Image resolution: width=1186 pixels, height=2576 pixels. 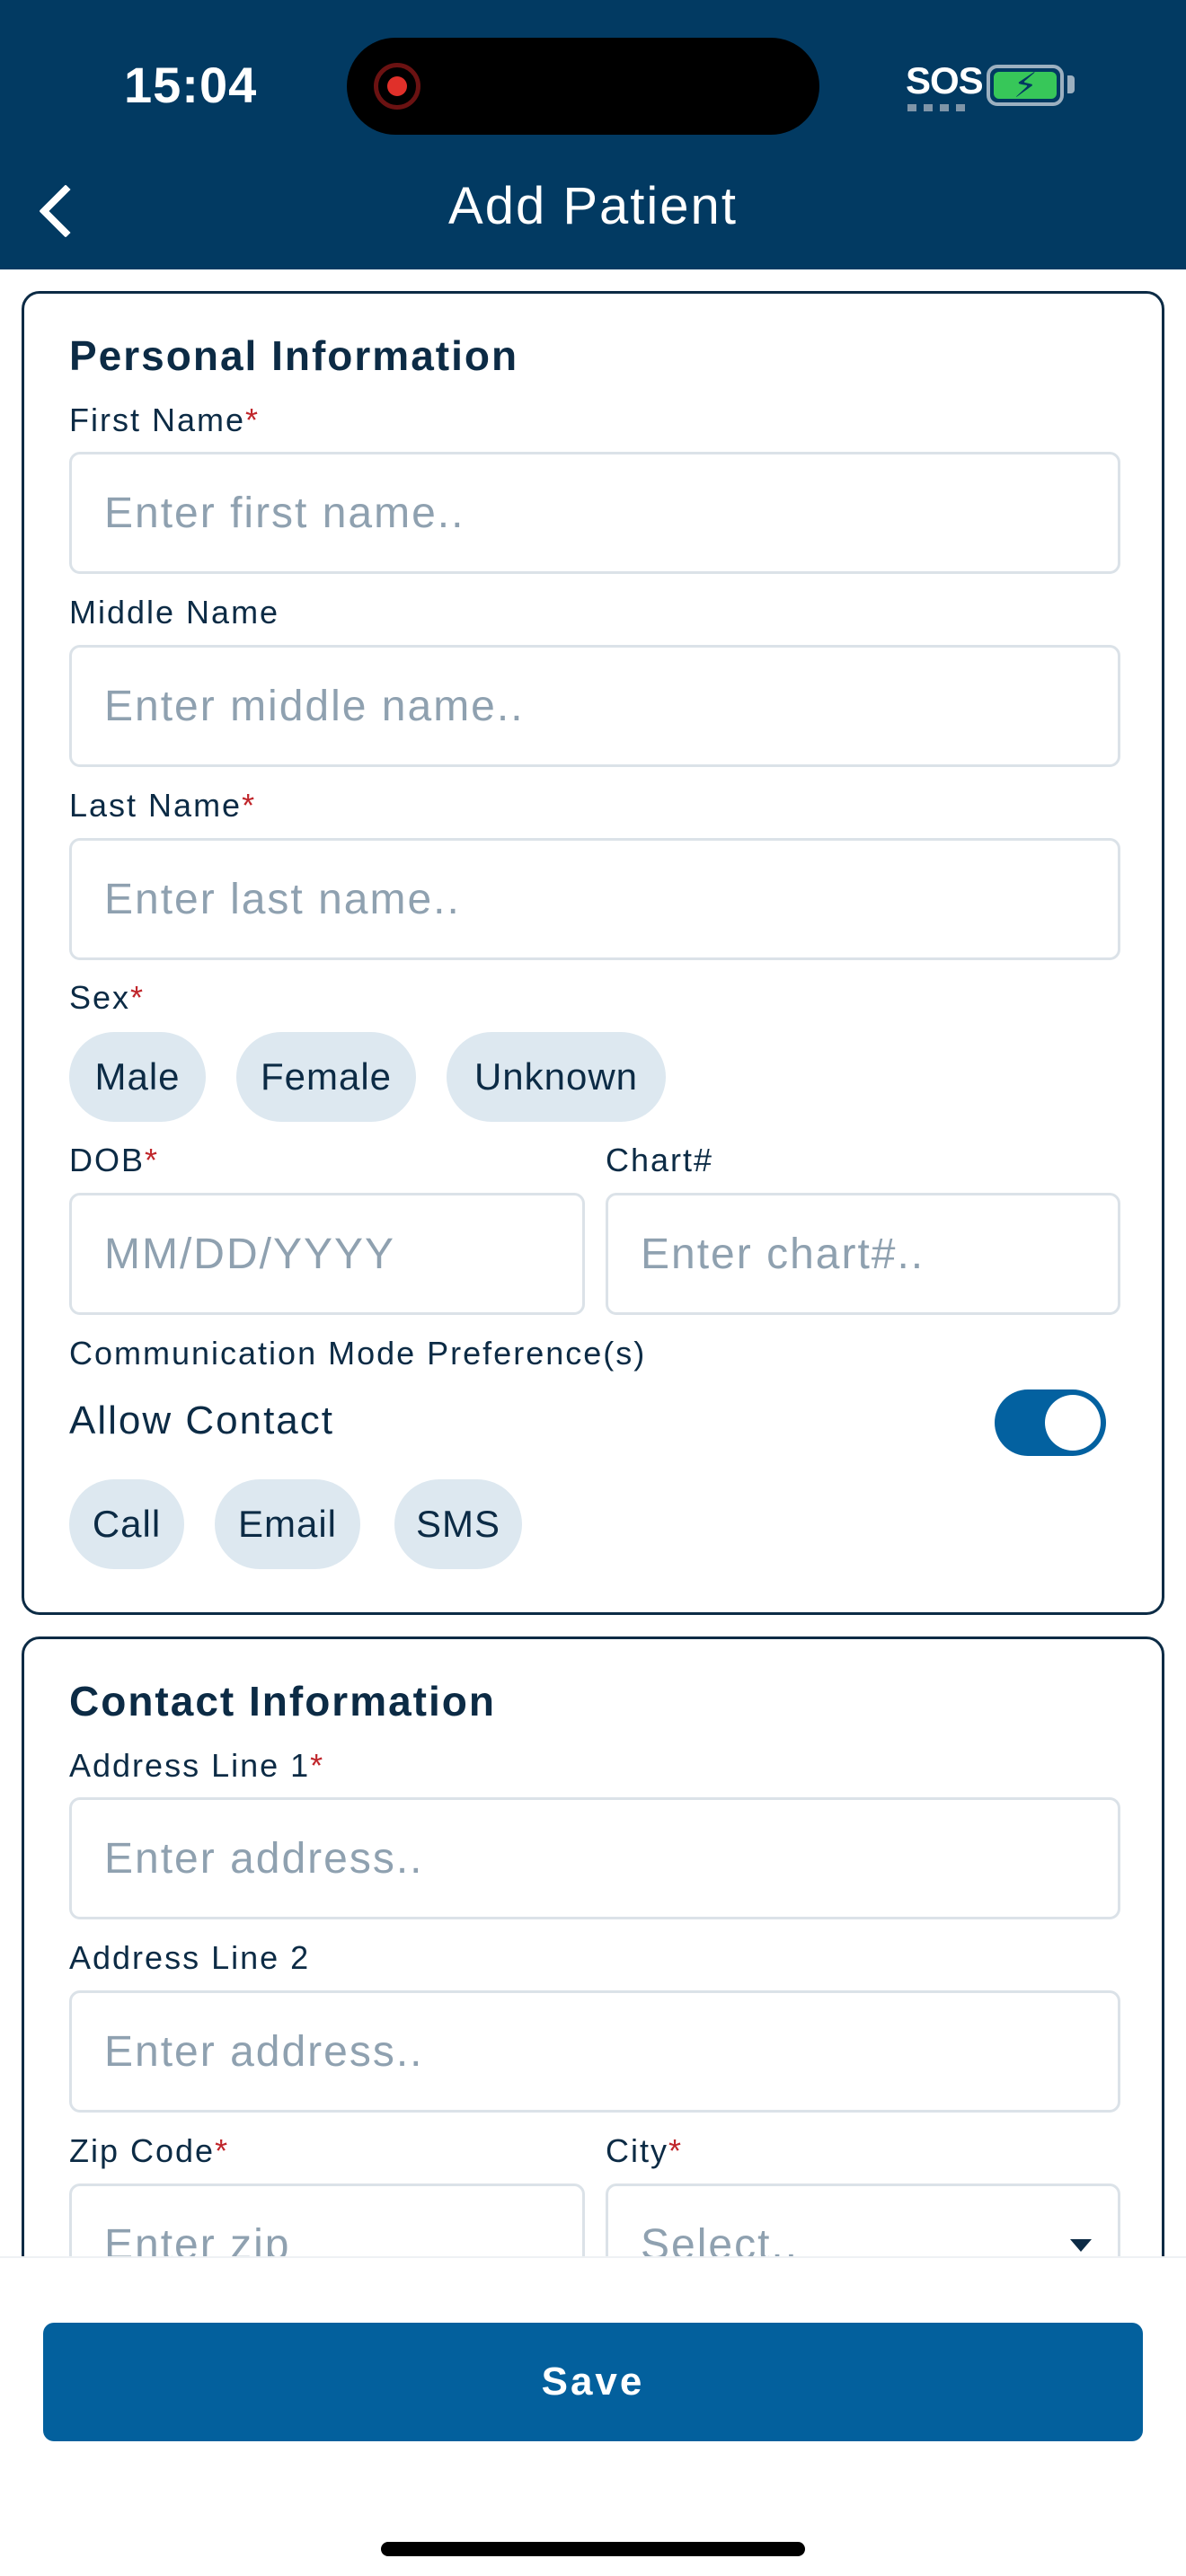 I want to click on contact-option-call: Call, so click(x=126, y=1524).